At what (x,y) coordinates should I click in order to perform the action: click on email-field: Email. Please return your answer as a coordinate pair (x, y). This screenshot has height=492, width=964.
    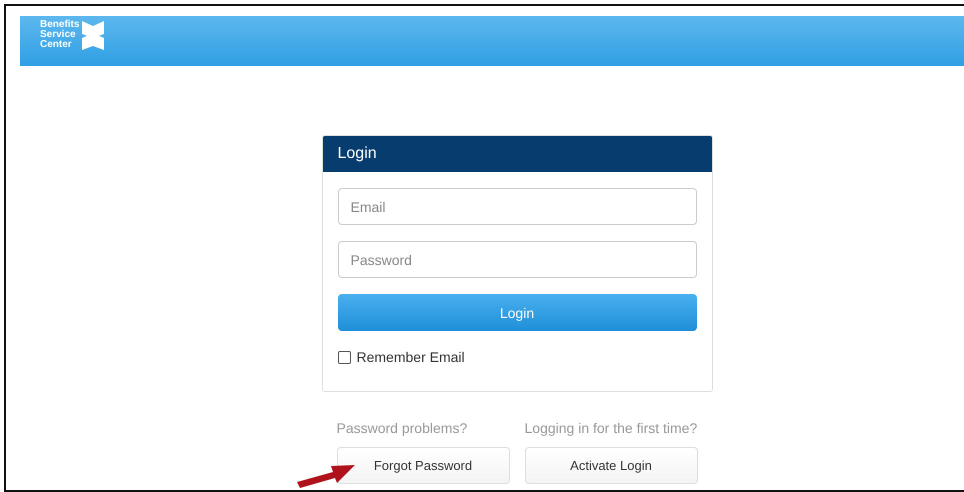
    Looking at the image, I should click on (517, 206).